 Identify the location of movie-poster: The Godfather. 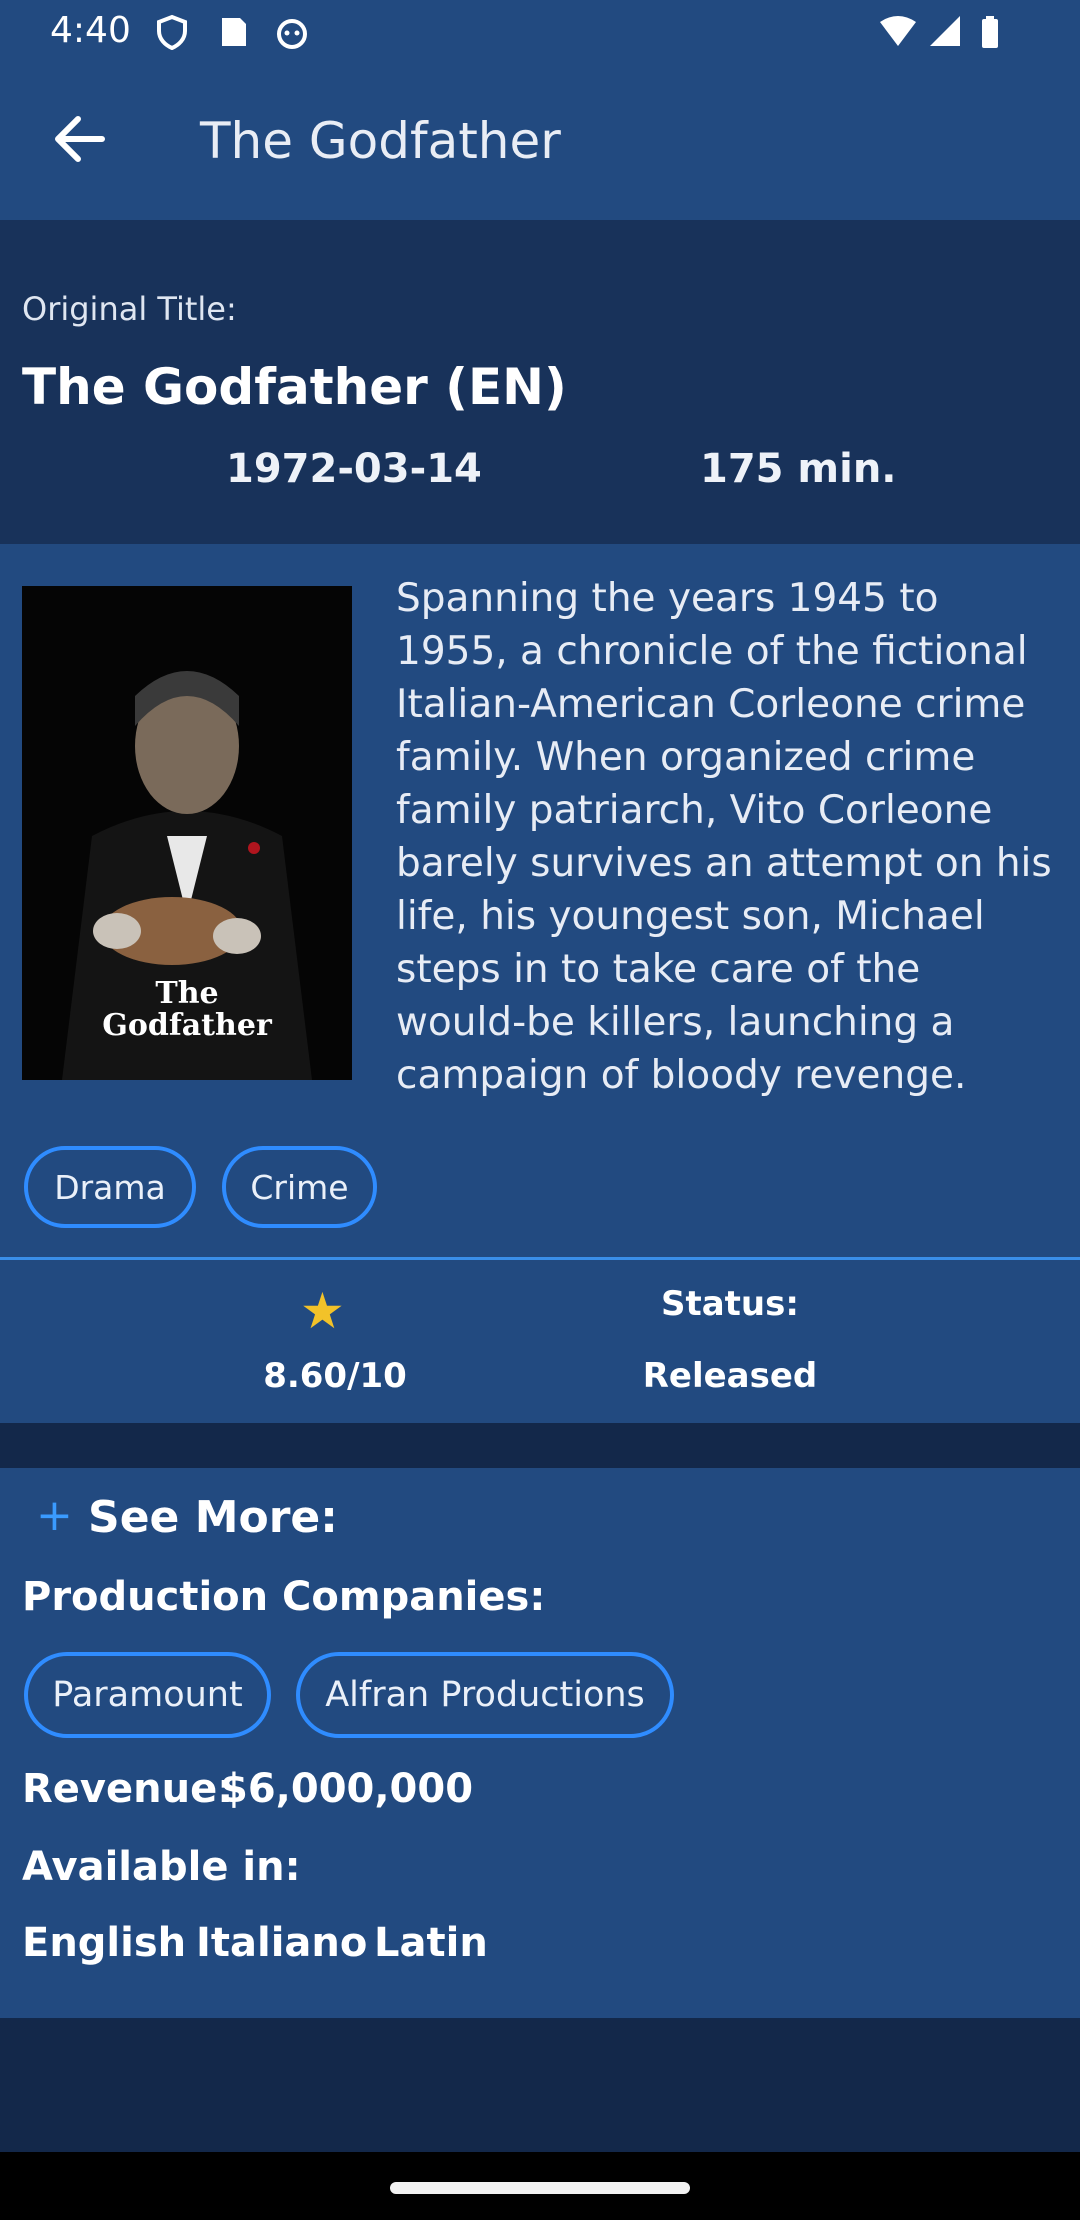
(187, 833).